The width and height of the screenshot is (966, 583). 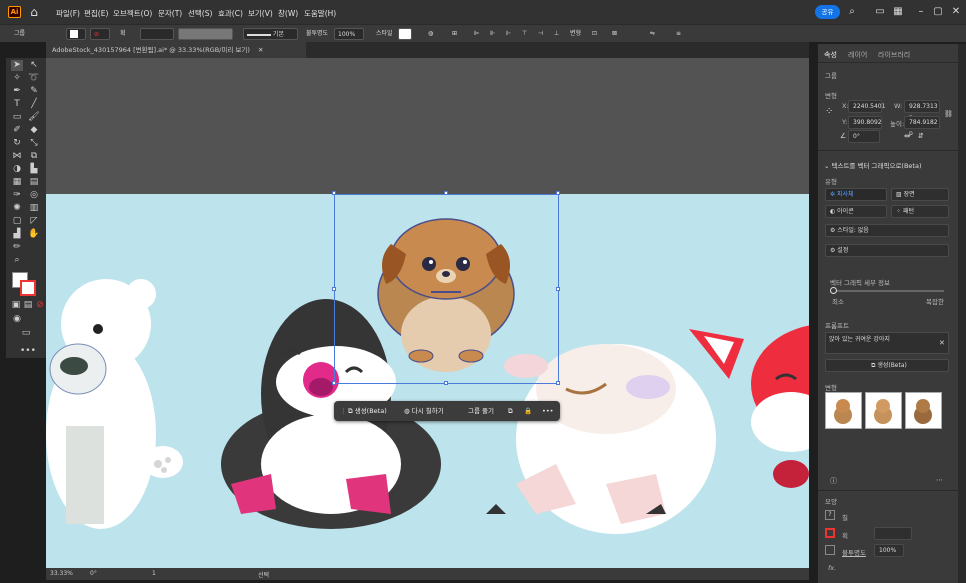 What do you see at coordinates (887, 230) in the screenshot?
I see `style-dropdown: ⚙ 스타일: 없음` at bounding box center [887, 230].